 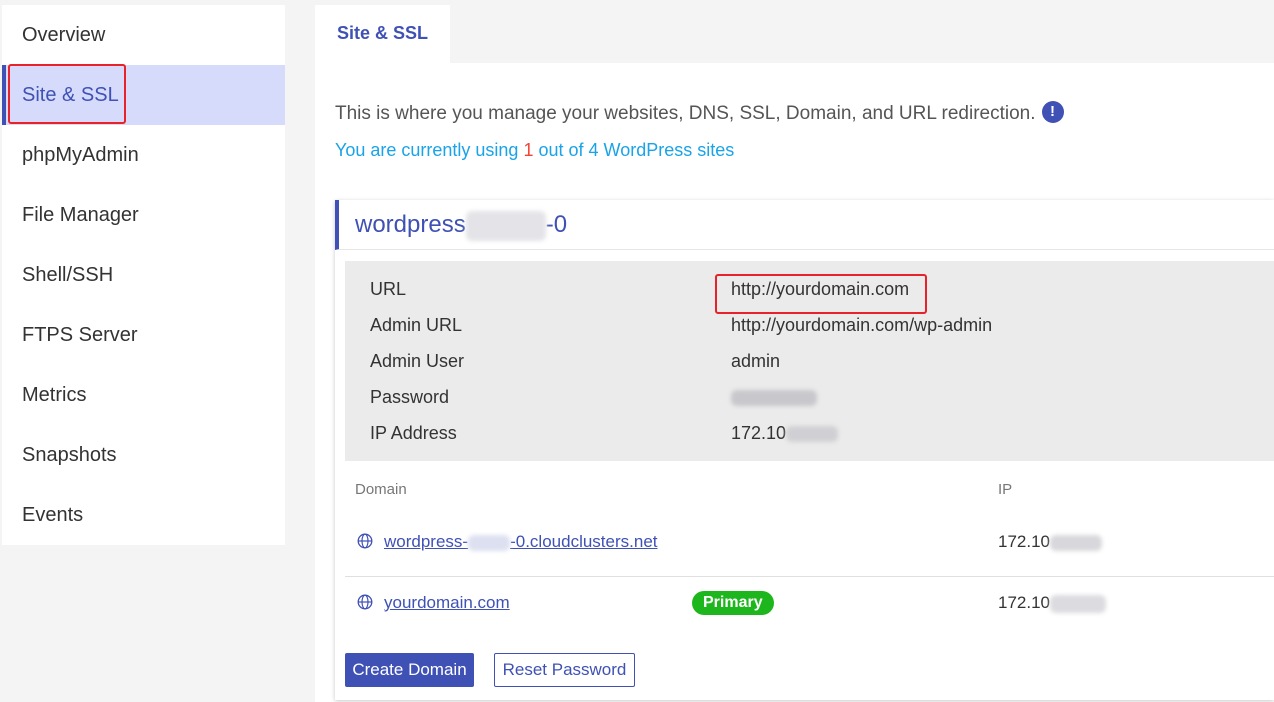 What do you see at coordinates (556, 224) in the screenshot?
I see `site-name-suffix: -0` at bounding box center [556, 224].